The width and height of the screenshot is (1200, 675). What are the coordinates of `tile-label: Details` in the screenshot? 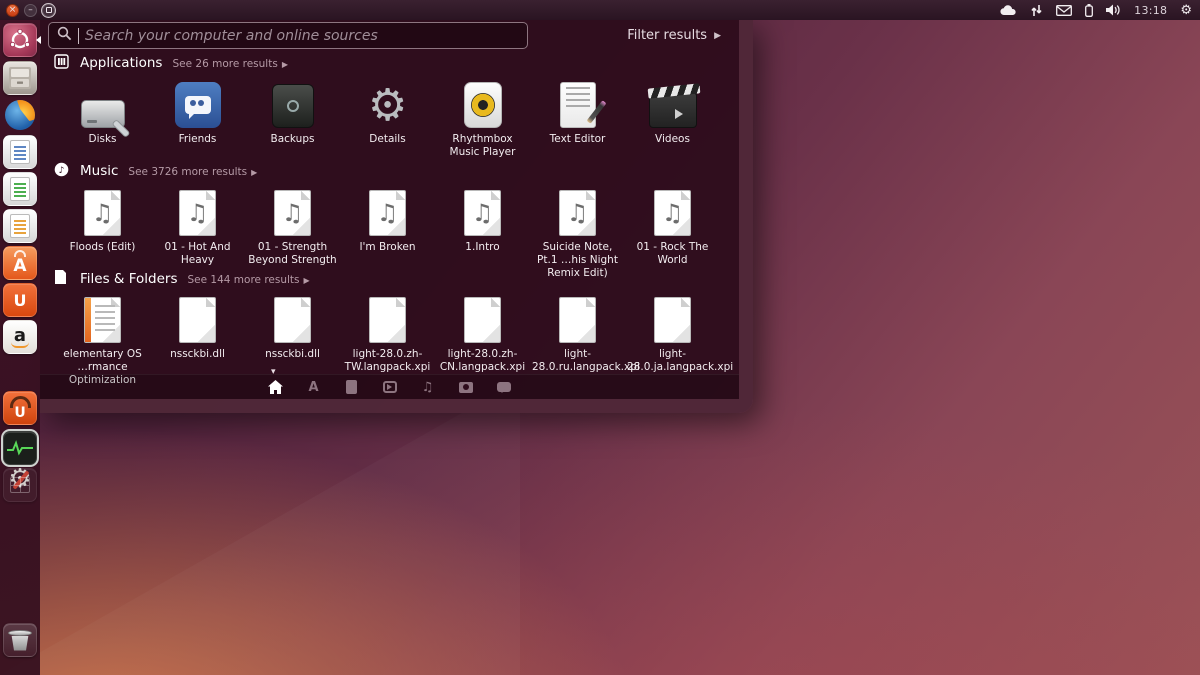 It's located at (387, 139).